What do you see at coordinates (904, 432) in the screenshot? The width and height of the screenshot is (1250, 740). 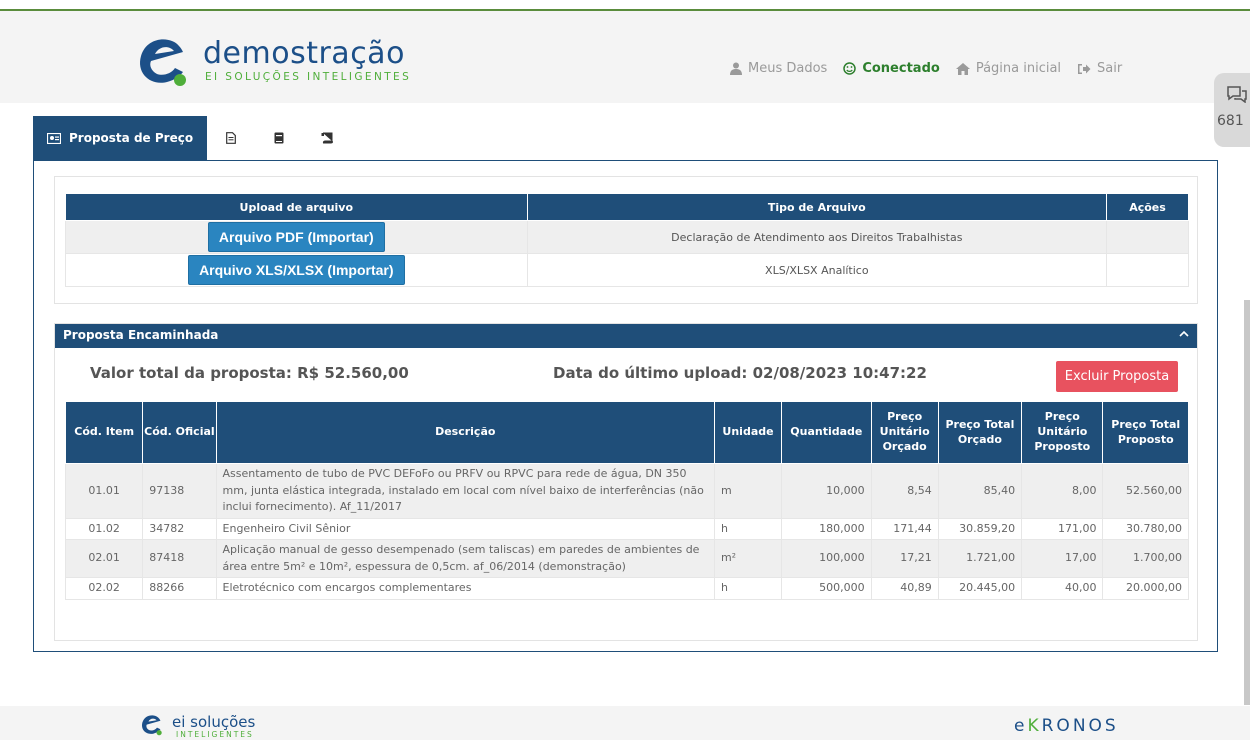 I see `column-header-budget-unit-price: Preço Unitário Orçado` at bounding box center [904, 432].